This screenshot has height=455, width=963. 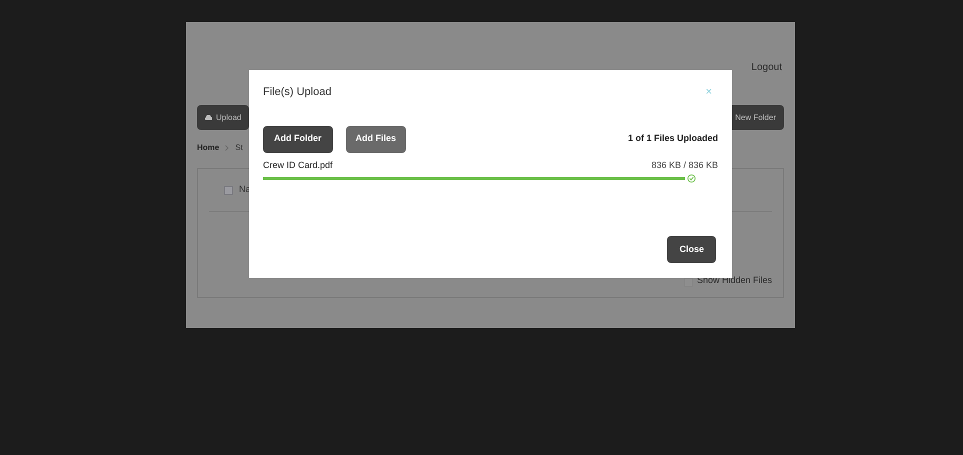 I want to click on dialog-title: File(s) Upload, so click(x=297, y=92).